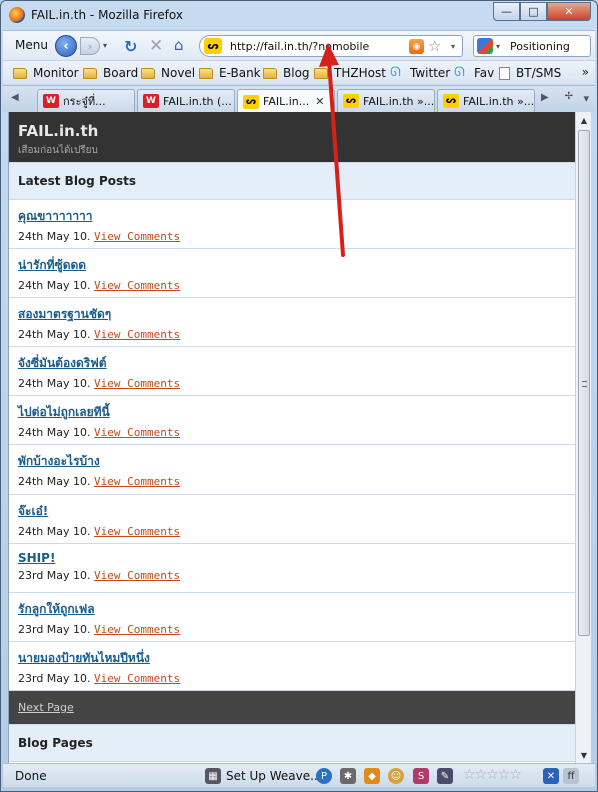 This screenshot has height=792, width=598. What do you see at coordinates (292, 314) in the screenshot?
I see `post-title-link: สองมาตรฐานชัดๆ` at bounding box center [292, 314].